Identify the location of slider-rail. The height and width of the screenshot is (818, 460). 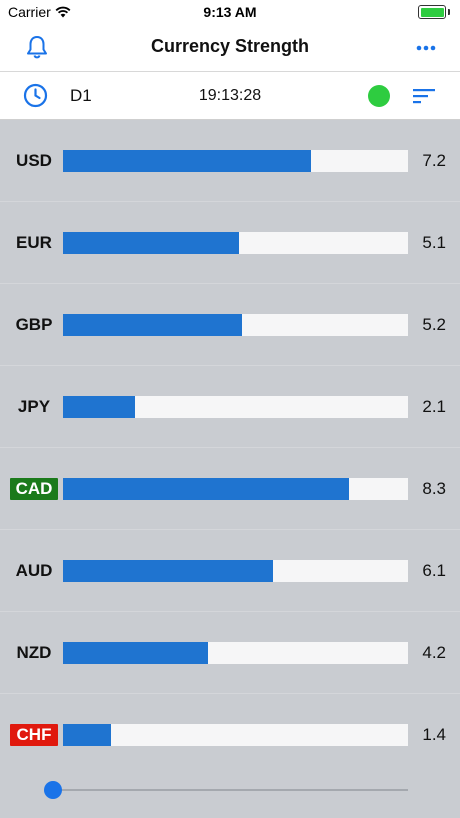
(229, 790).